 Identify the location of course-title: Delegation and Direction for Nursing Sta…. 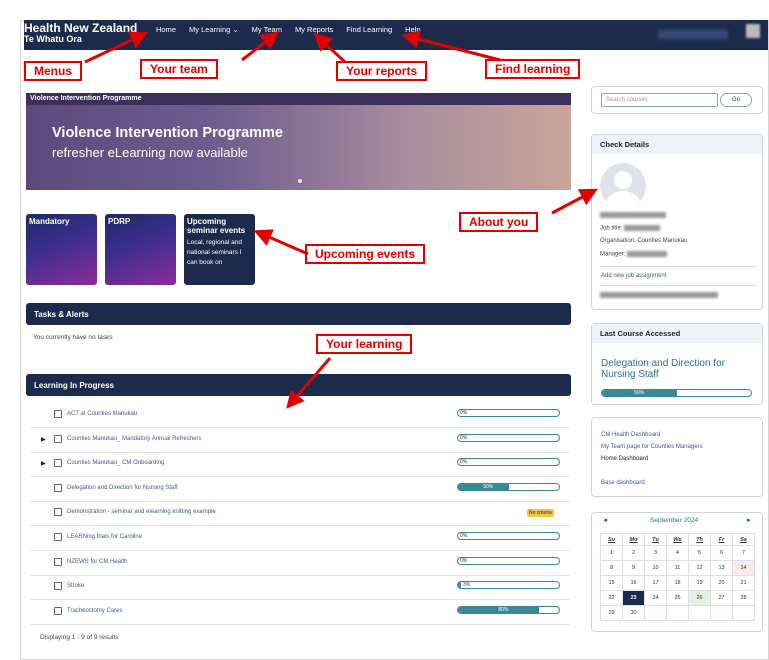
(122, 488).